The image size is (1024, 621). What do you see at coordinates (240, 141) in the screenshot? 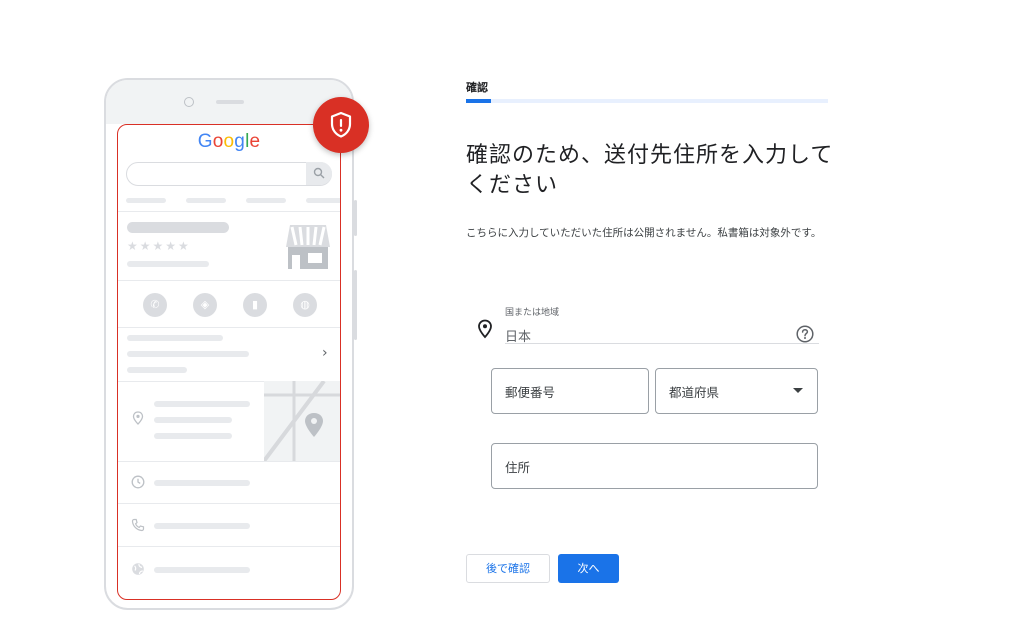
I see `google-logo-letter: g` at bounding box center [240, 141].